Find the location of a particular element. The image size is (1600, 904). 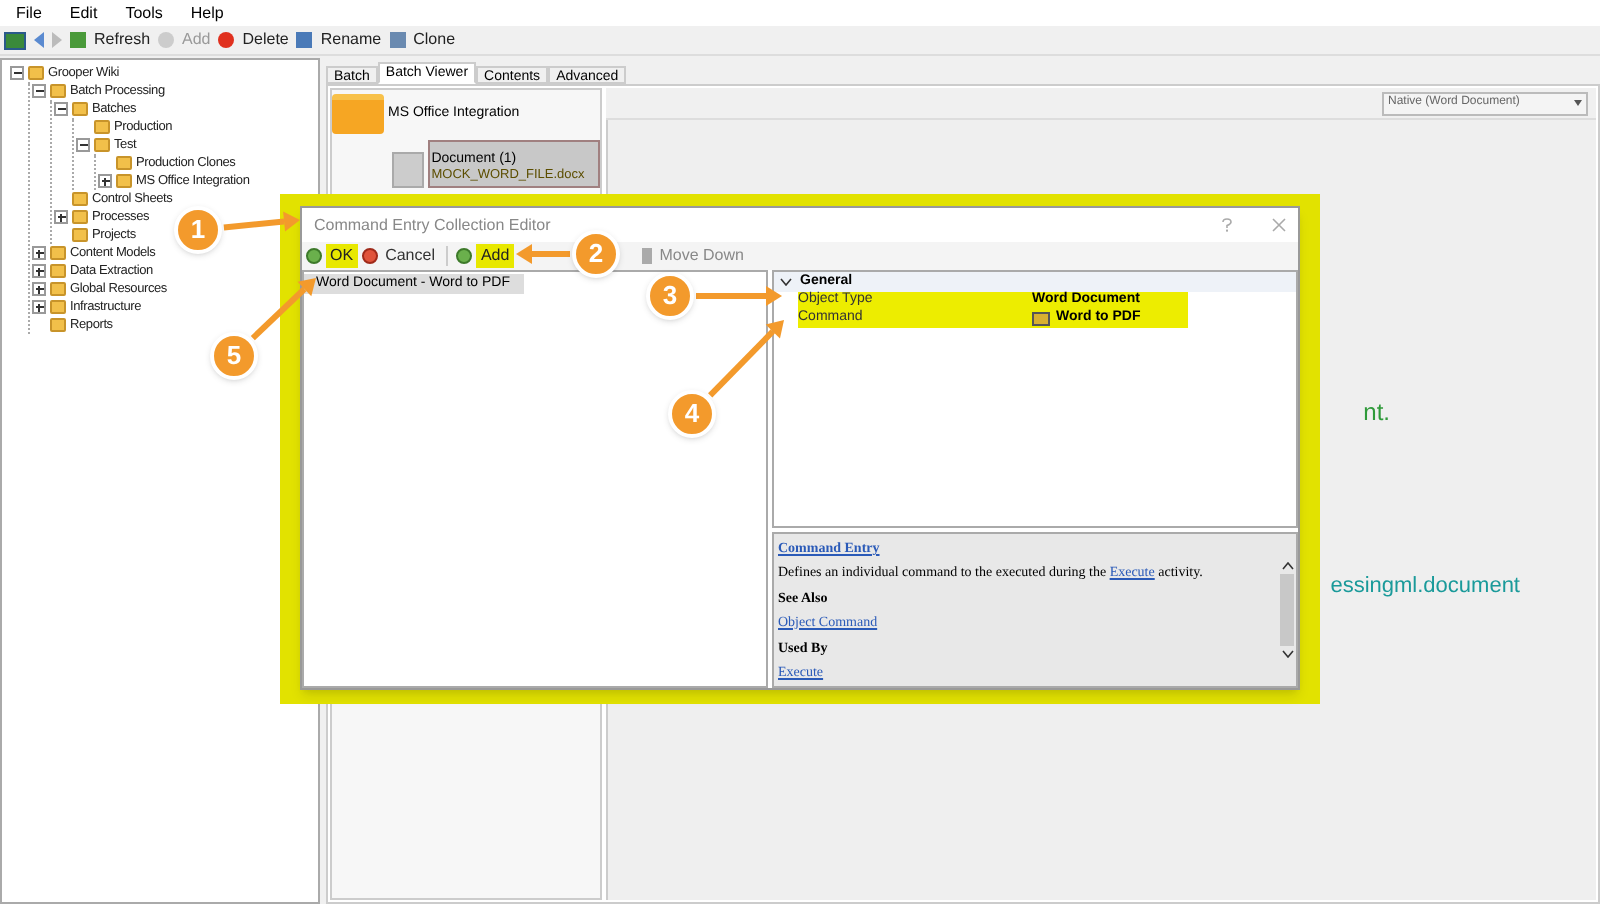

toolbar-button: Clone is located at coordinates (434, 40).